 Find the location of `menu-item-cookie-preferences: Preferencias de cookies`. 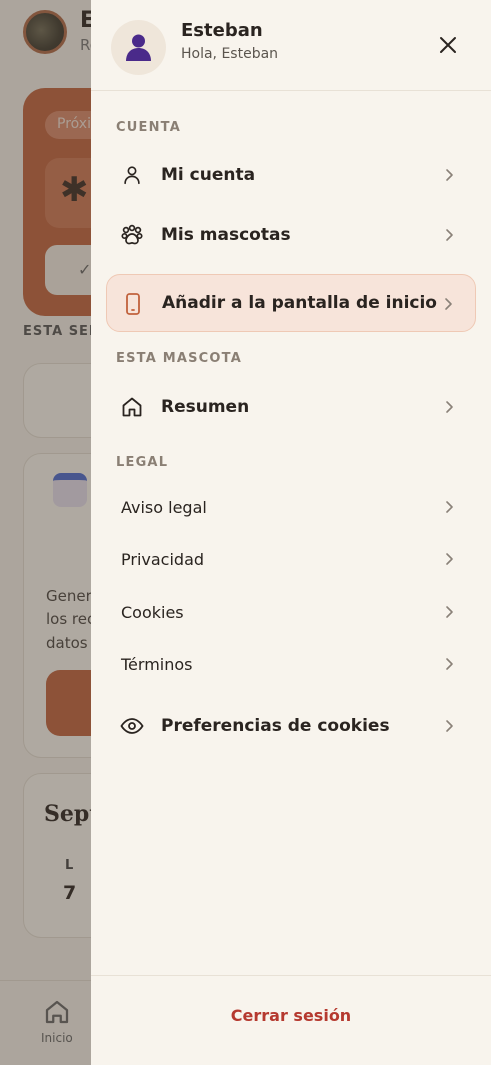

menu-item-cookie-preferences: Preferencias de cookies is located at coordinates (291, 726).